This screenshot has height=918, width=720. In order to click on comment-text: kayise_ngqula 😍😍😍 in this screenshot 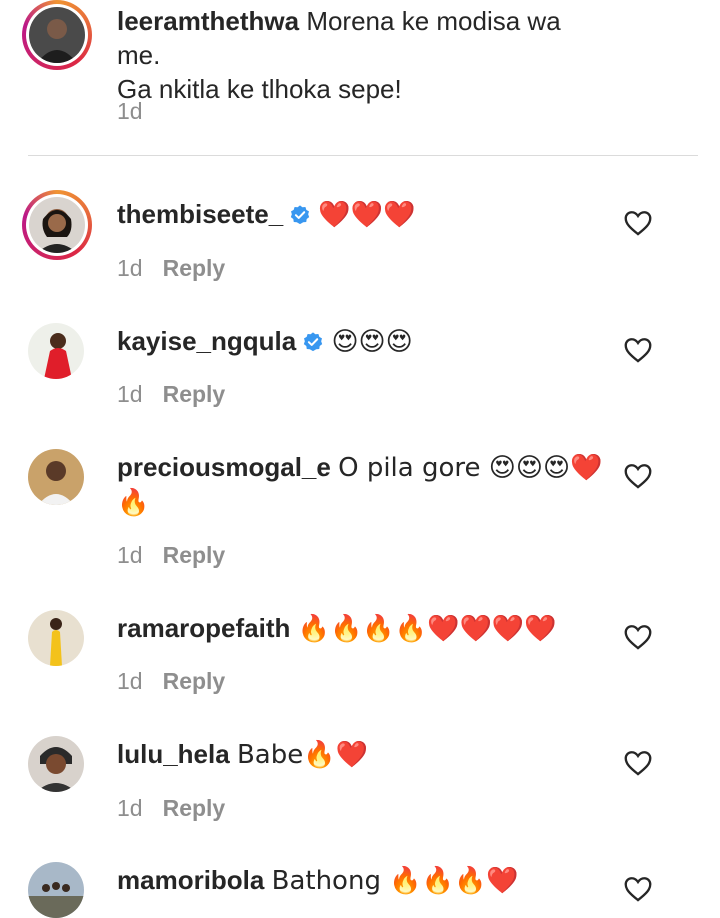, I will do `click(363, 341)`.